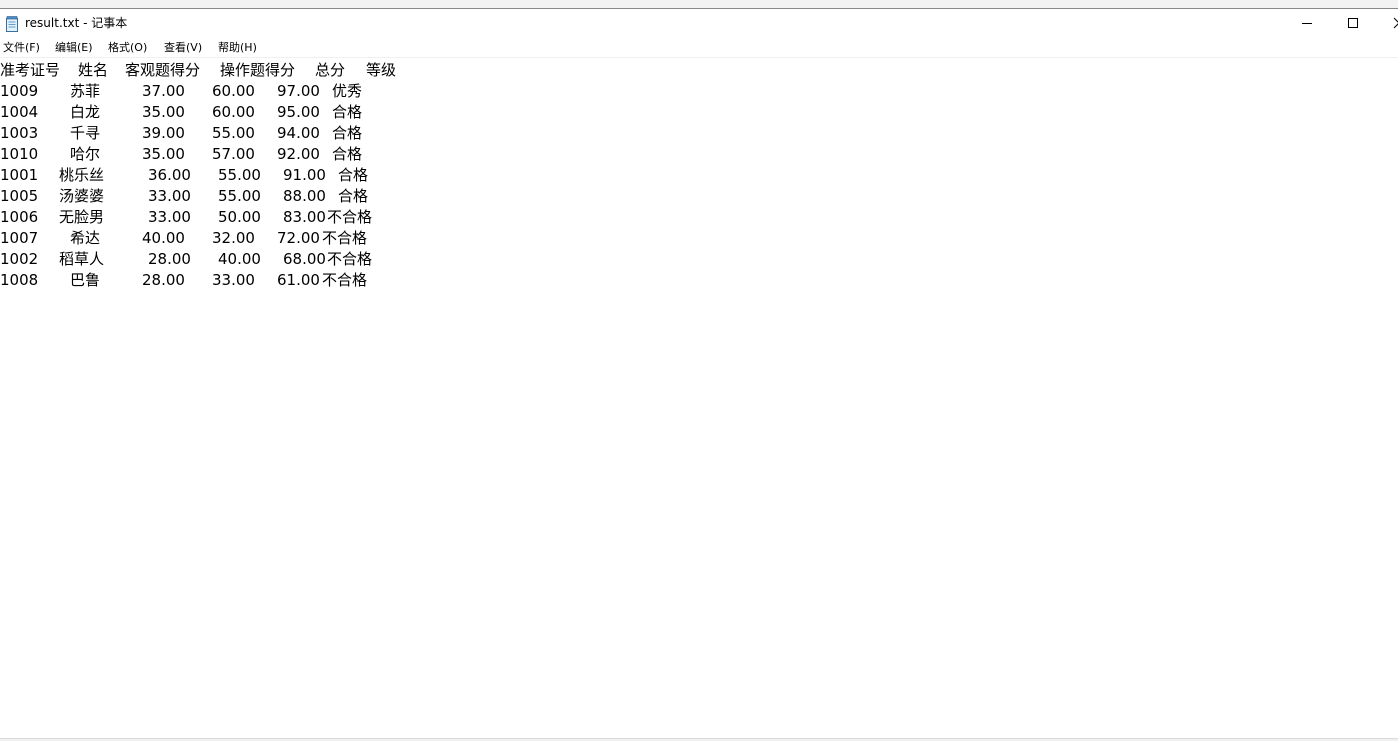  I want to click on close-icon, so click(1395, 23).